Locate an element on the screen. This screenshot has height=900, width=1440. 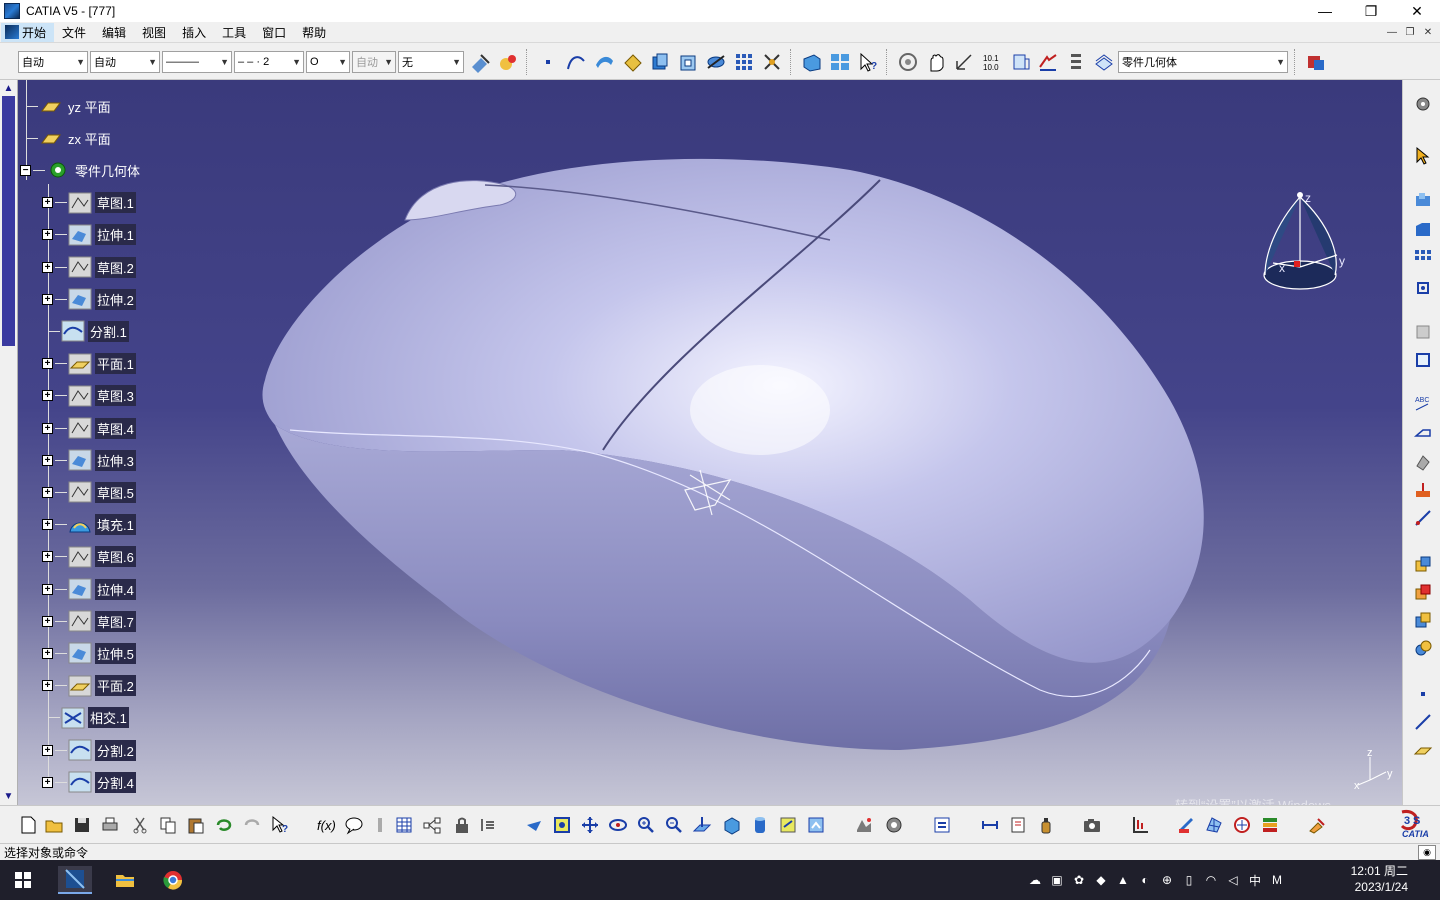
translate-icon is located at coordinates (1423, 288).